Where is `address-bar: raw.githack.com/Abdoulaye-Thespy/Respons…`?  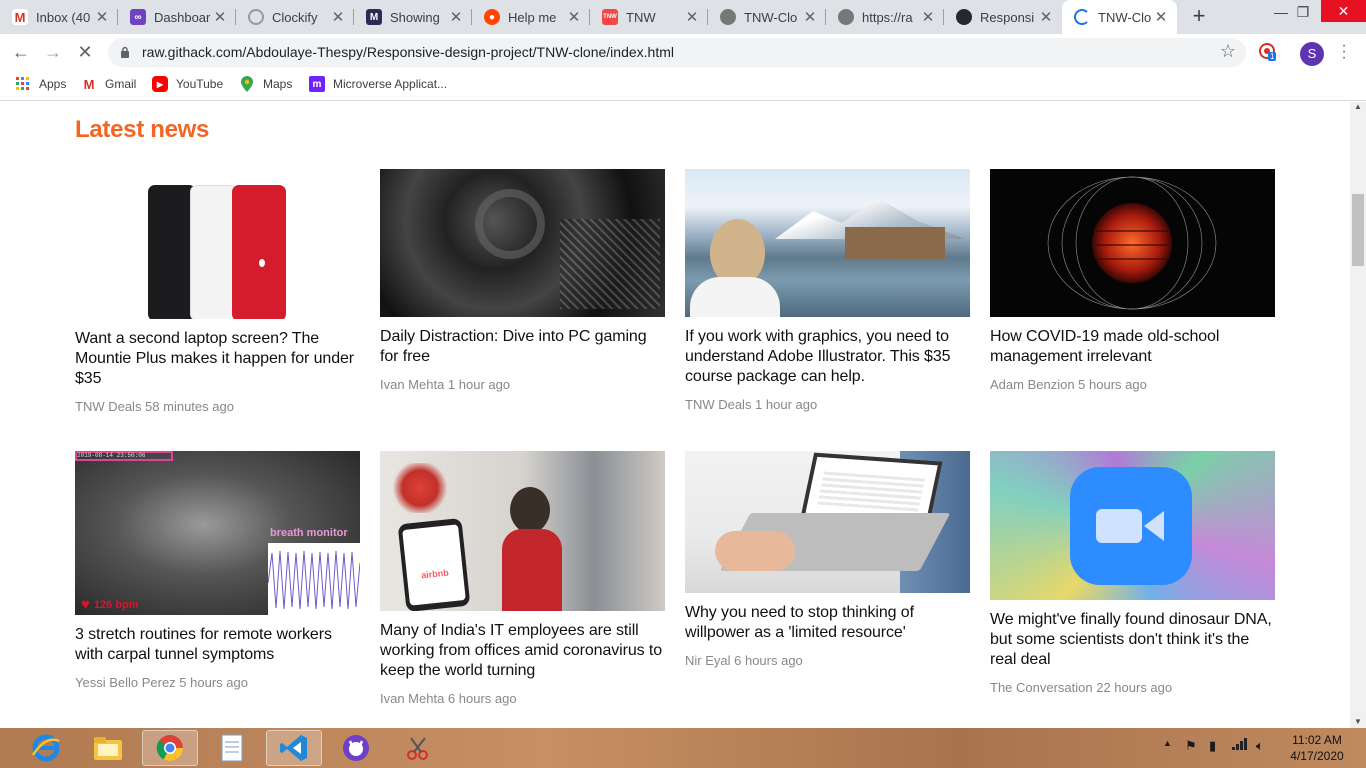 address-bar: raw.githack.com/Abdoulaye-Thespy/Respons… is located at coordinates (677, 52).